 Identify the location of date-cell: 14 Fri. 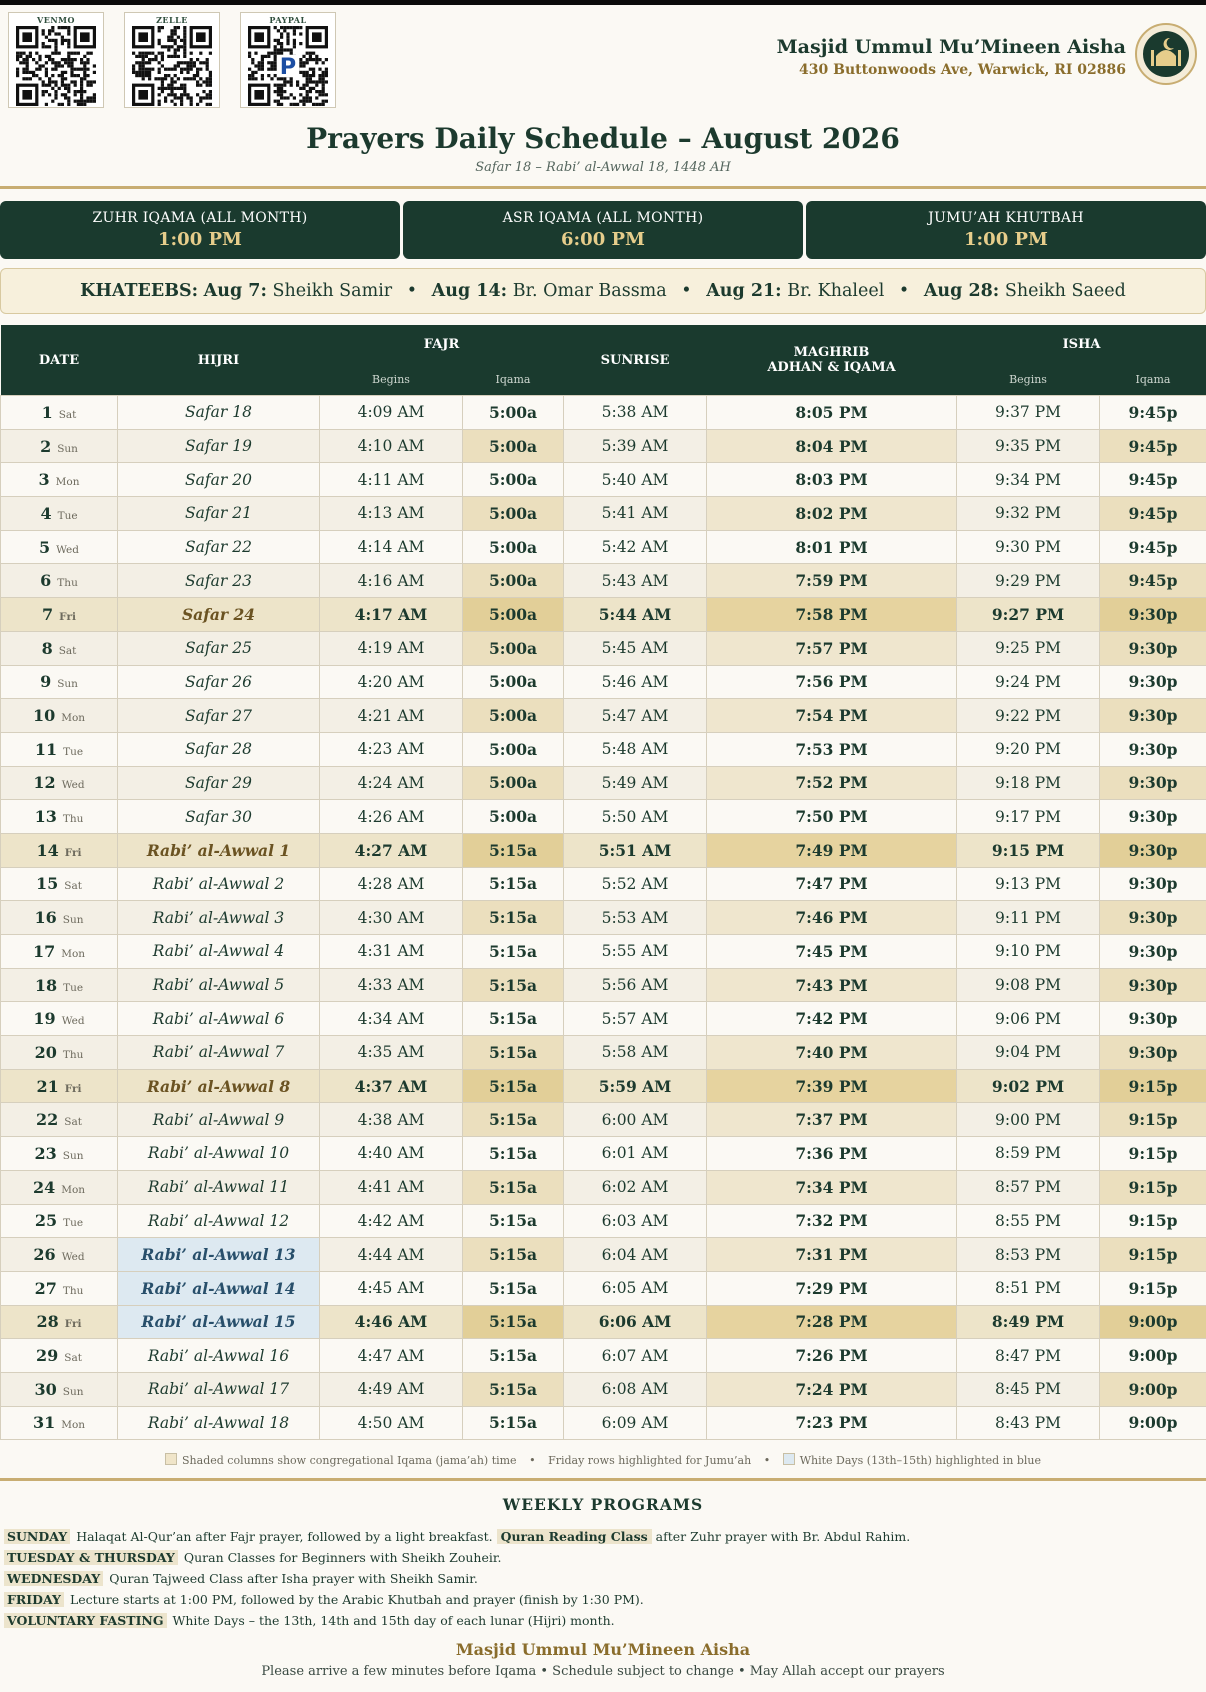
(59, 850).